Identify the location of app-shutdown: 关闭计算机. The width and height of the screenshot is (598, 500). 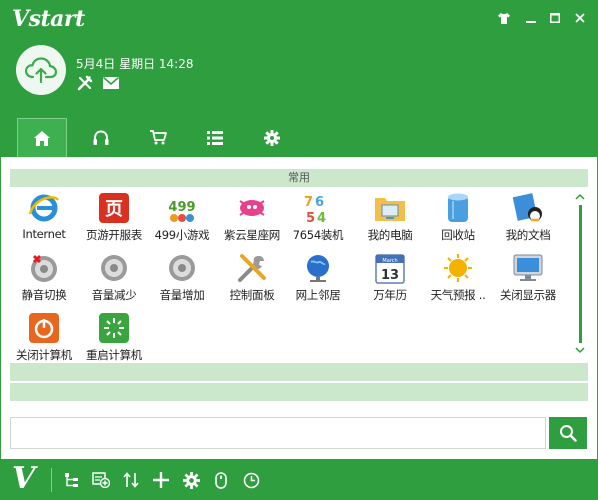
(44, 337).